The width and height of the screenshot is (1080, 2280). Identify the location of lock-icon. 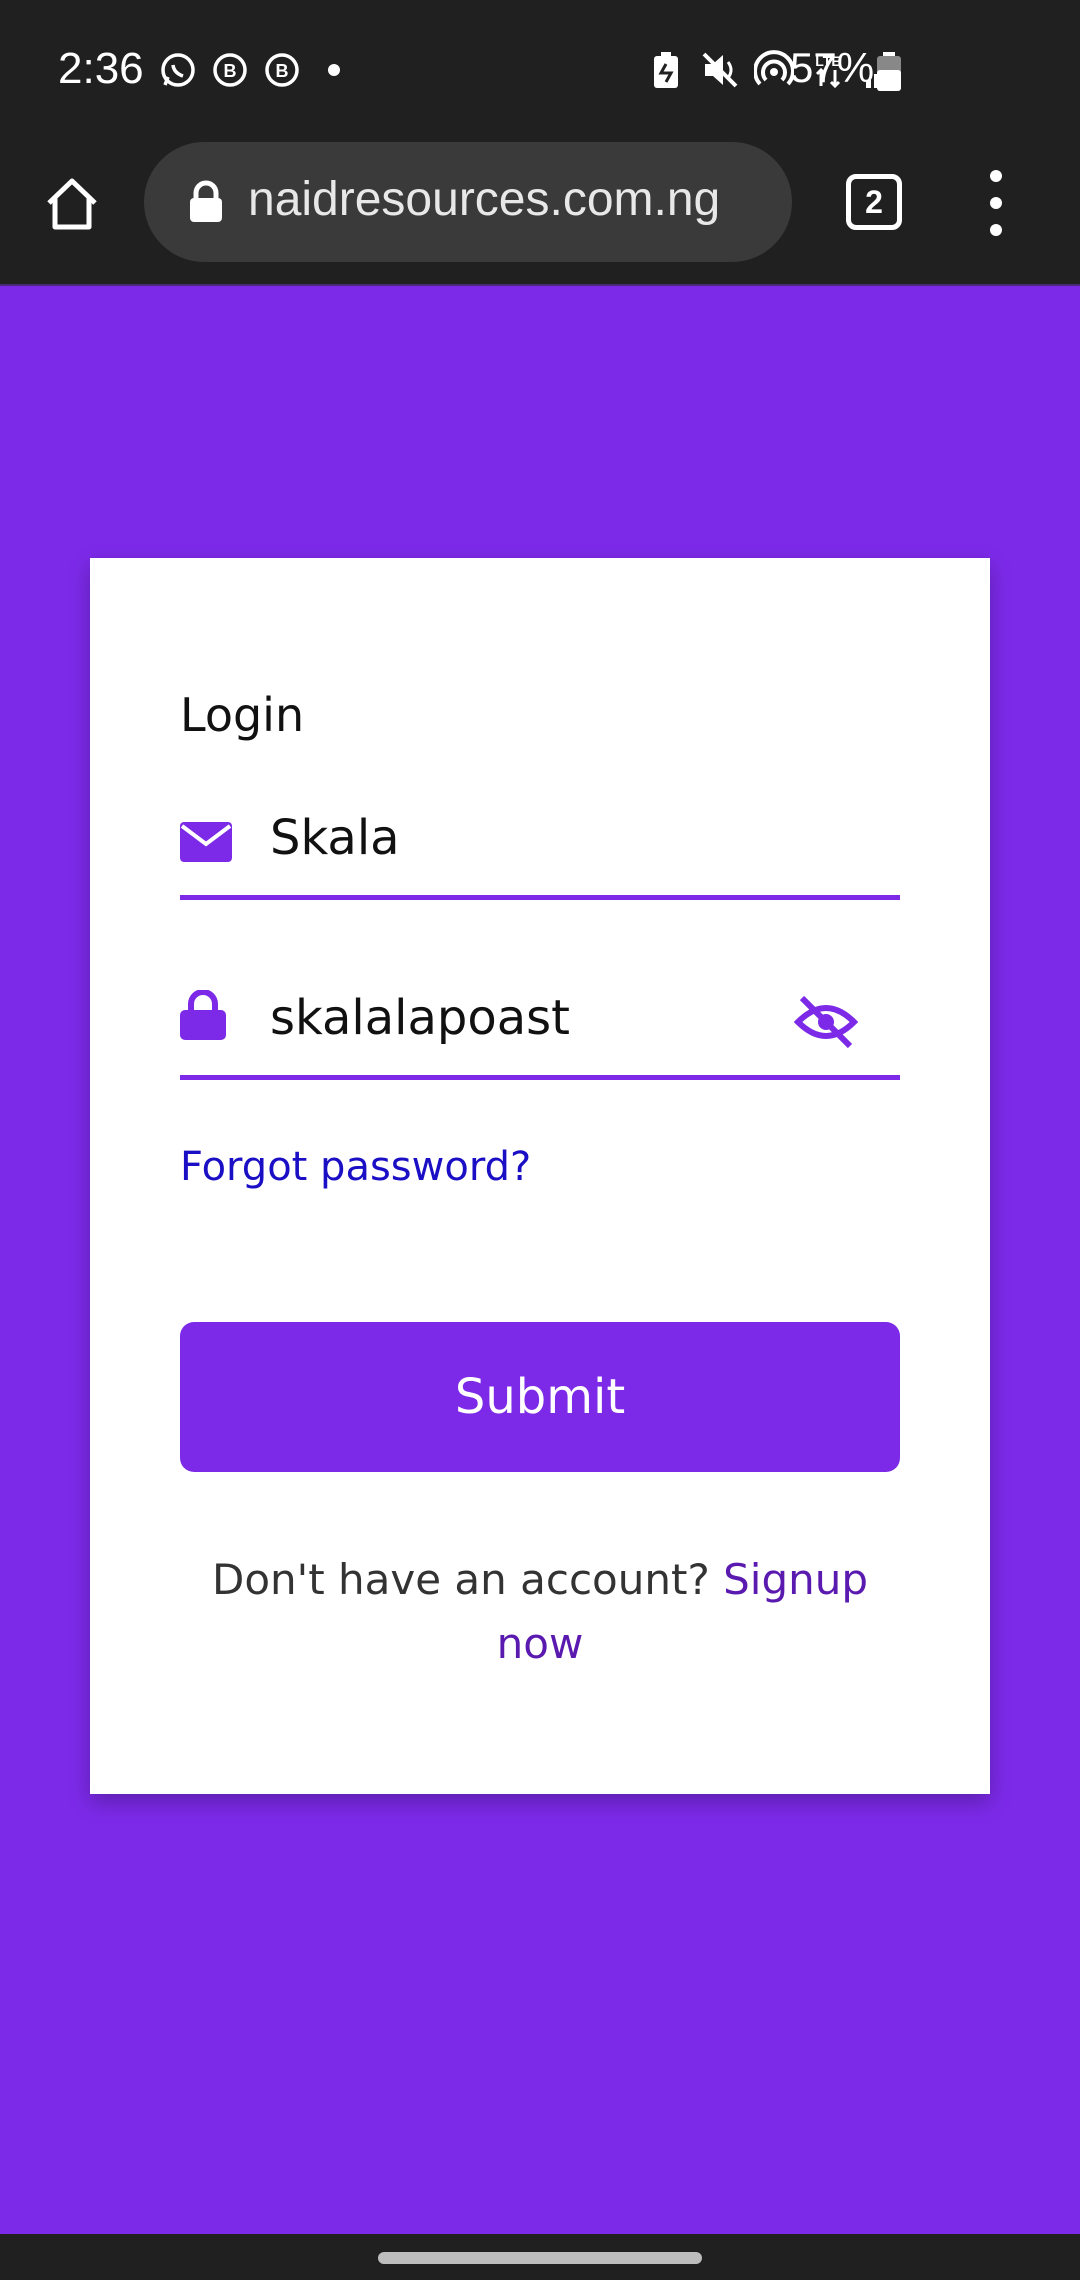
(206, 201).